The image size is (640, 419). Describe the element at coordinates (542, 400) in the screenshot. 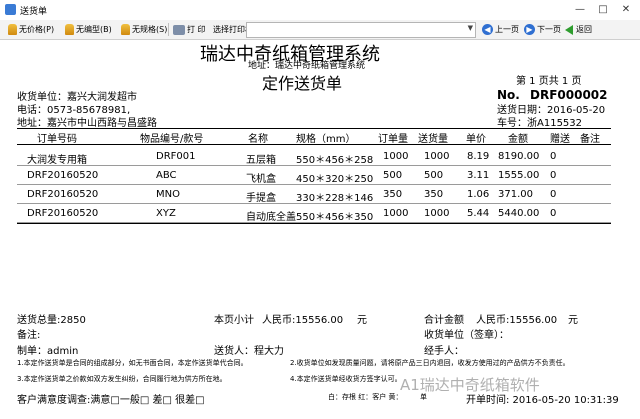

I see `print-time: 开单时间: 2016-05-20 10:31:39` at that location.